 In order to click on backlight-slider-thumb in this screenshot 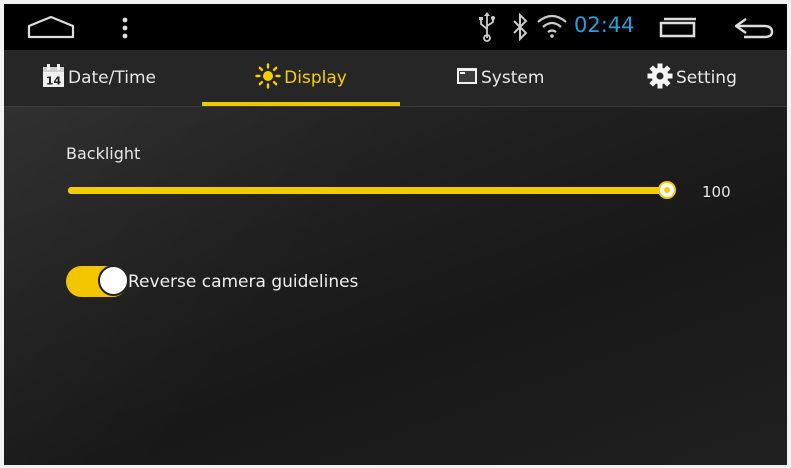, I will do `click(667, 190)`.